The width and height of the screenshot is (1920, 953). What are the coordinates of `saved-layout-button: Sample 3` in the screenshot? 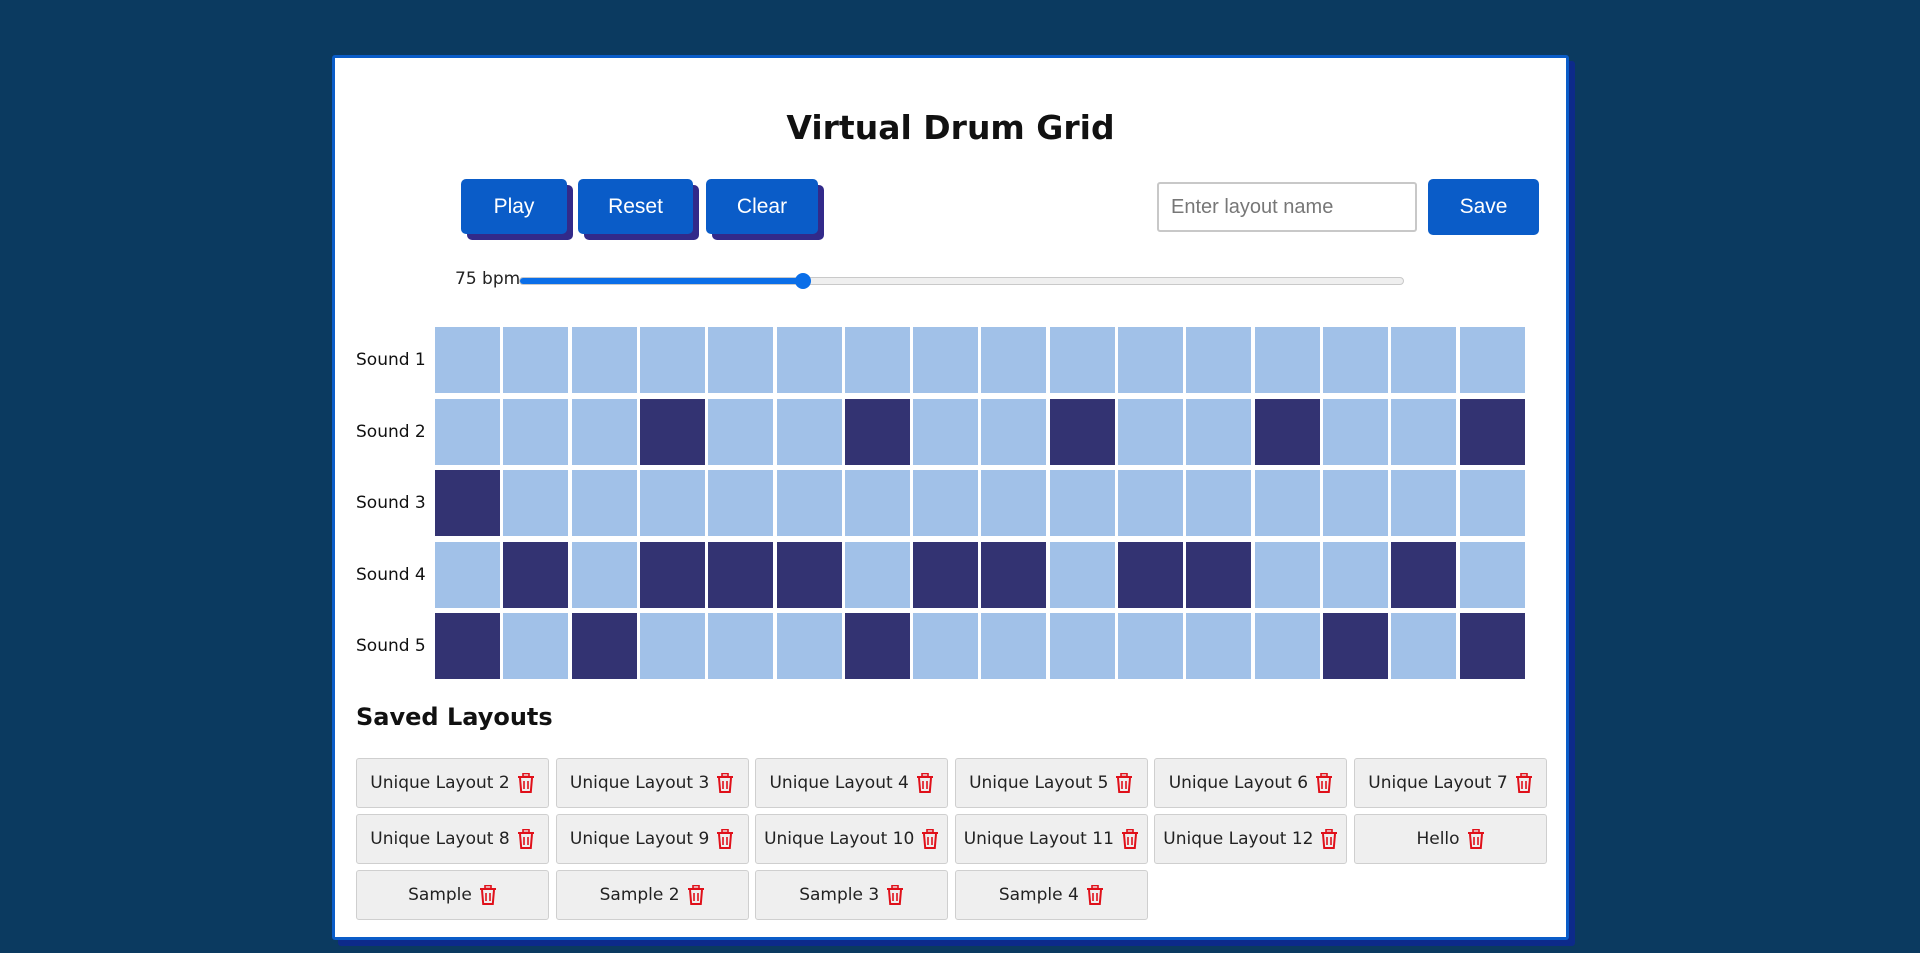 It's located at (852, 895).